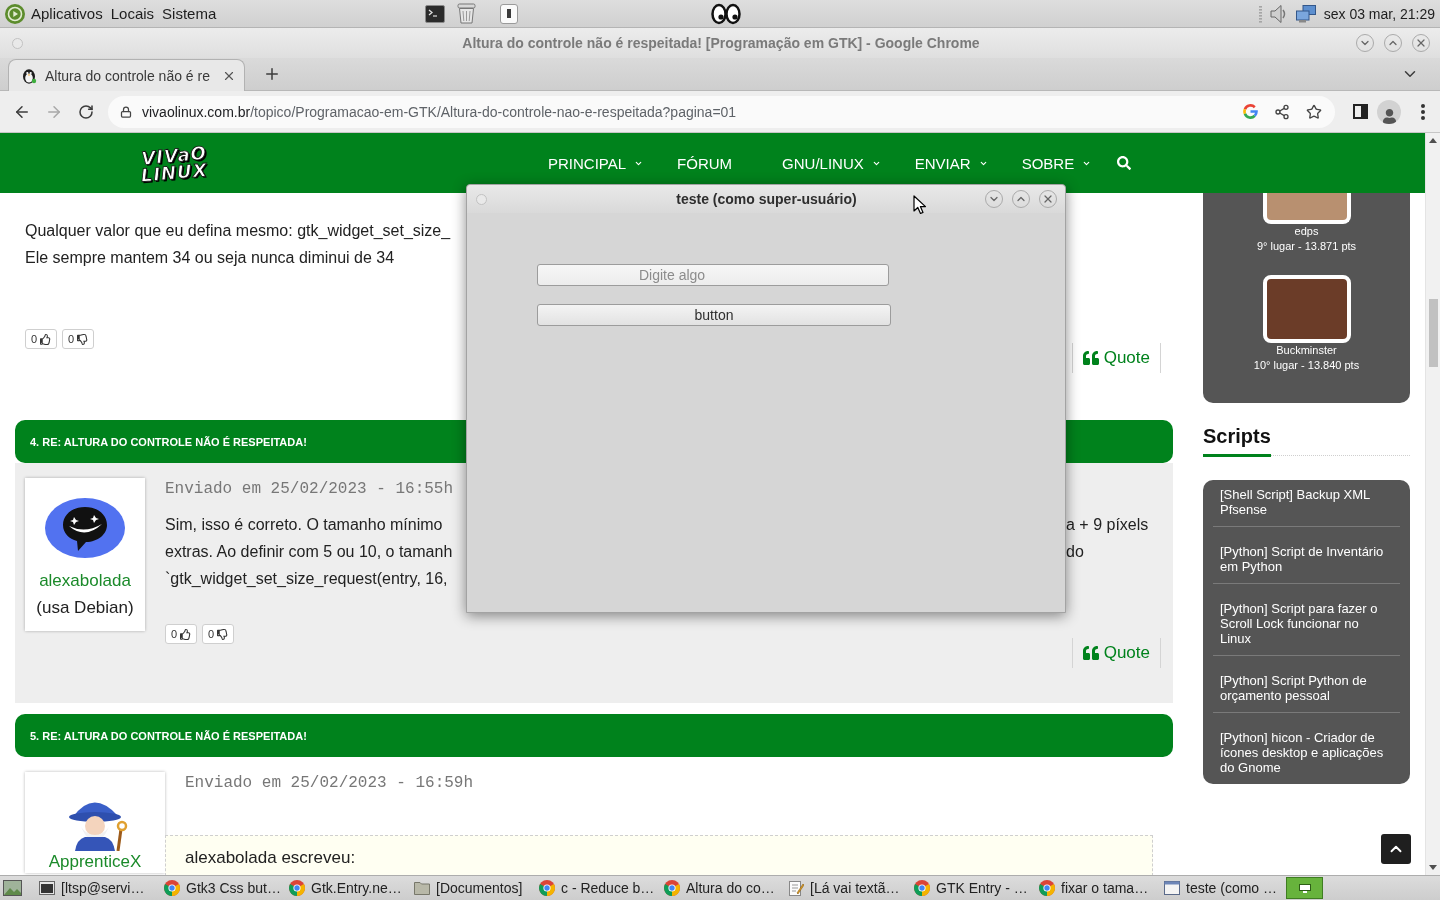 The height and width of the screenshot is (900, 1440). Describe the element at coordinates (1306, 503) in the screenshot. I see `script-link: [Shell Script] Backup XML Pfsense` at that location.